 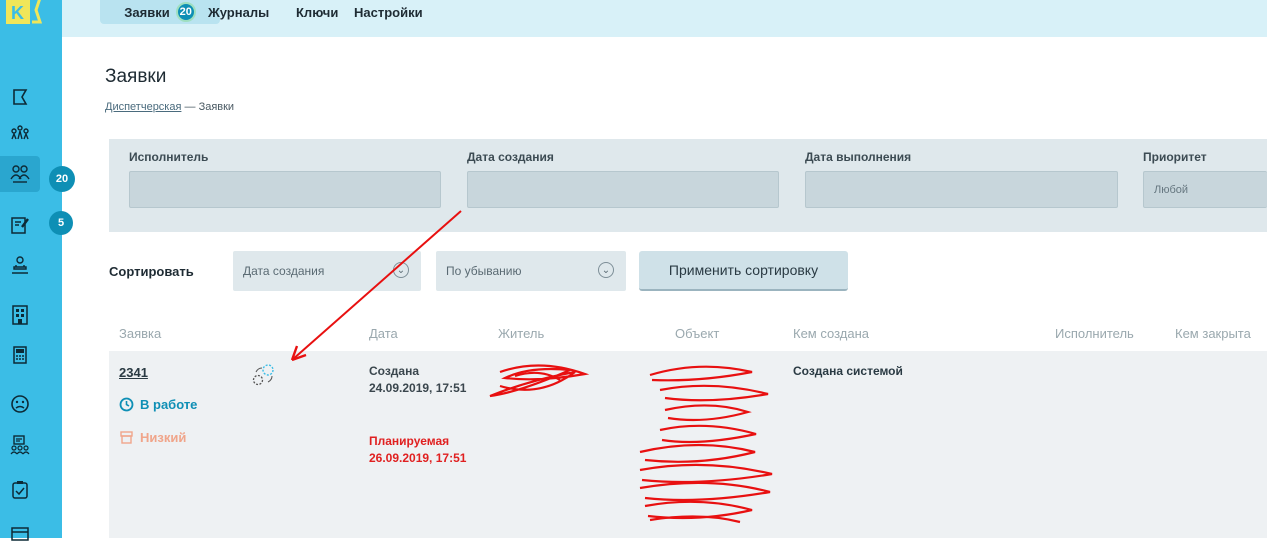 What do you see at coordinates (327, 271) in the screenshot?
I see `sort-field-select: Дата создания ⌄` at bounding box center [327, 271].